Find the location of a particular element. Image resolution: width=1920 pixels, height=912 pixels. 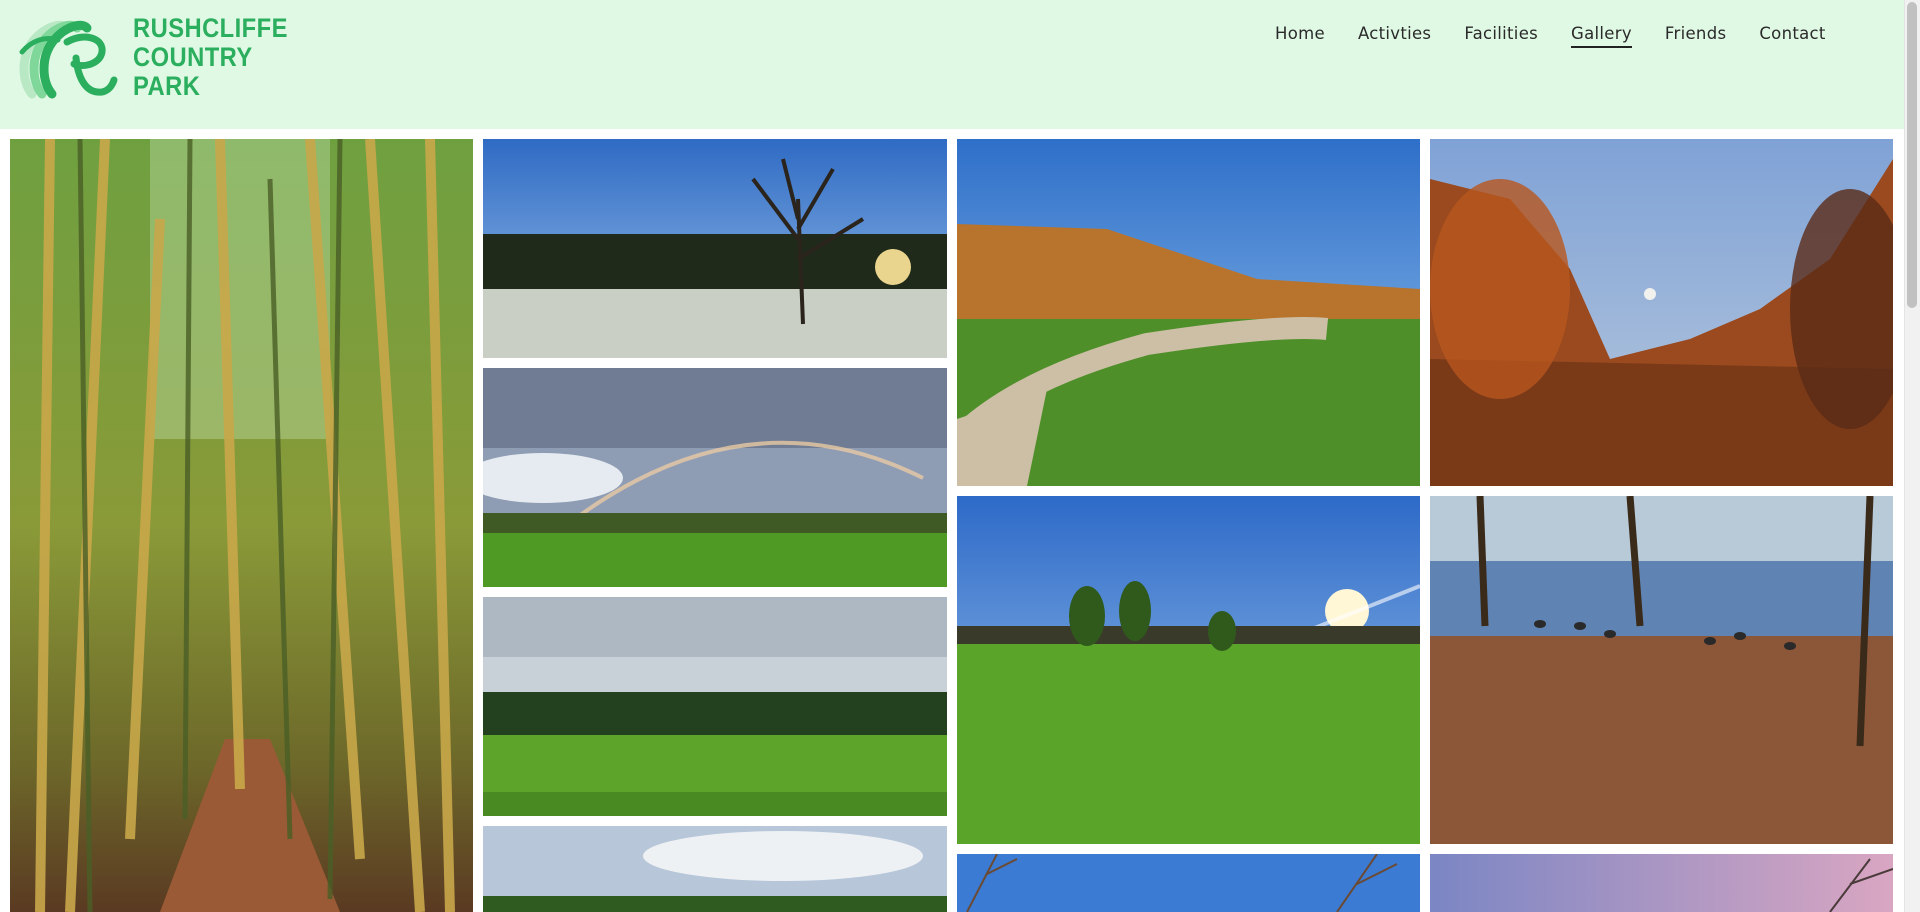

gallery-photo-autumn-moon is located at coordinates (1661, 312).